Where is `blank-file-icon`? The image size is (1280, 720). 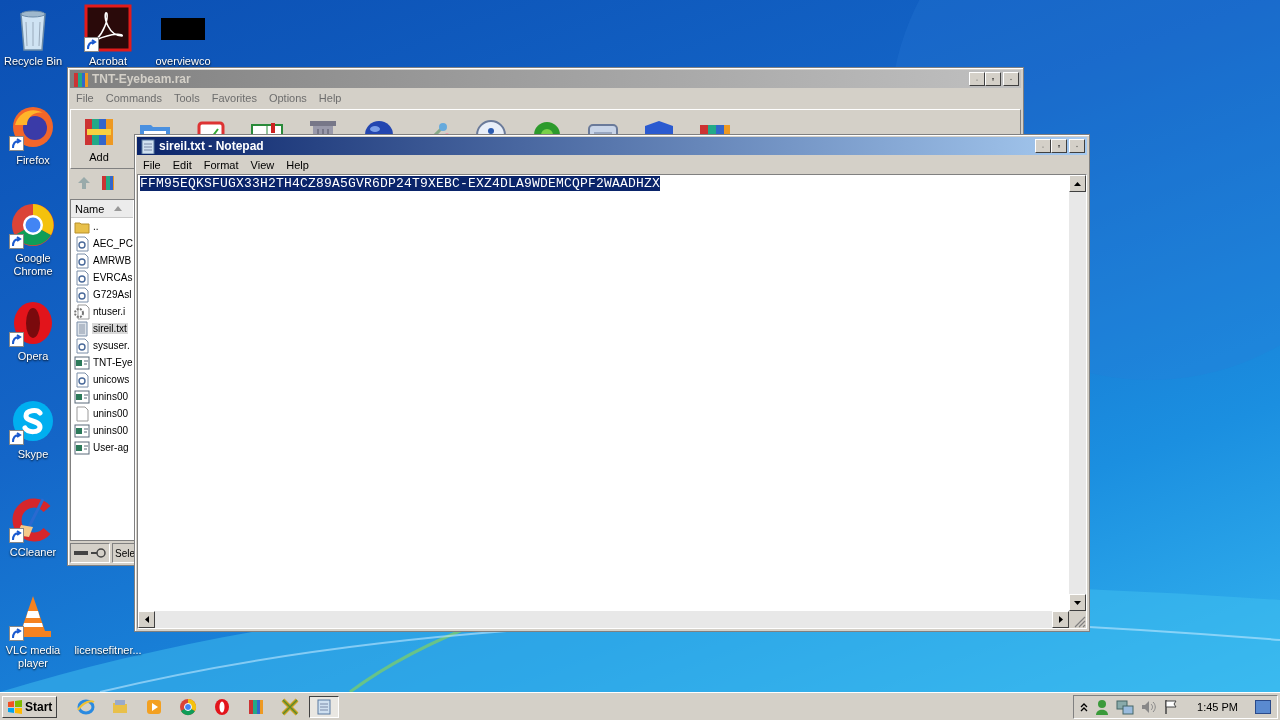 blank-file-icon is located at coordinates (82, 413).